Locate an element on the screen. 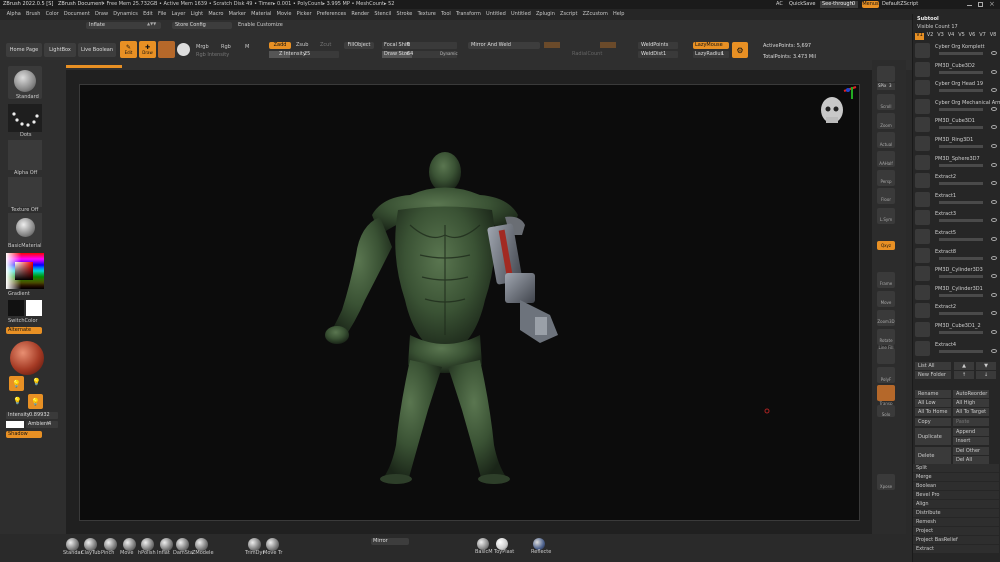  zsub-button: Zsub is located at coordinates (302, 45).